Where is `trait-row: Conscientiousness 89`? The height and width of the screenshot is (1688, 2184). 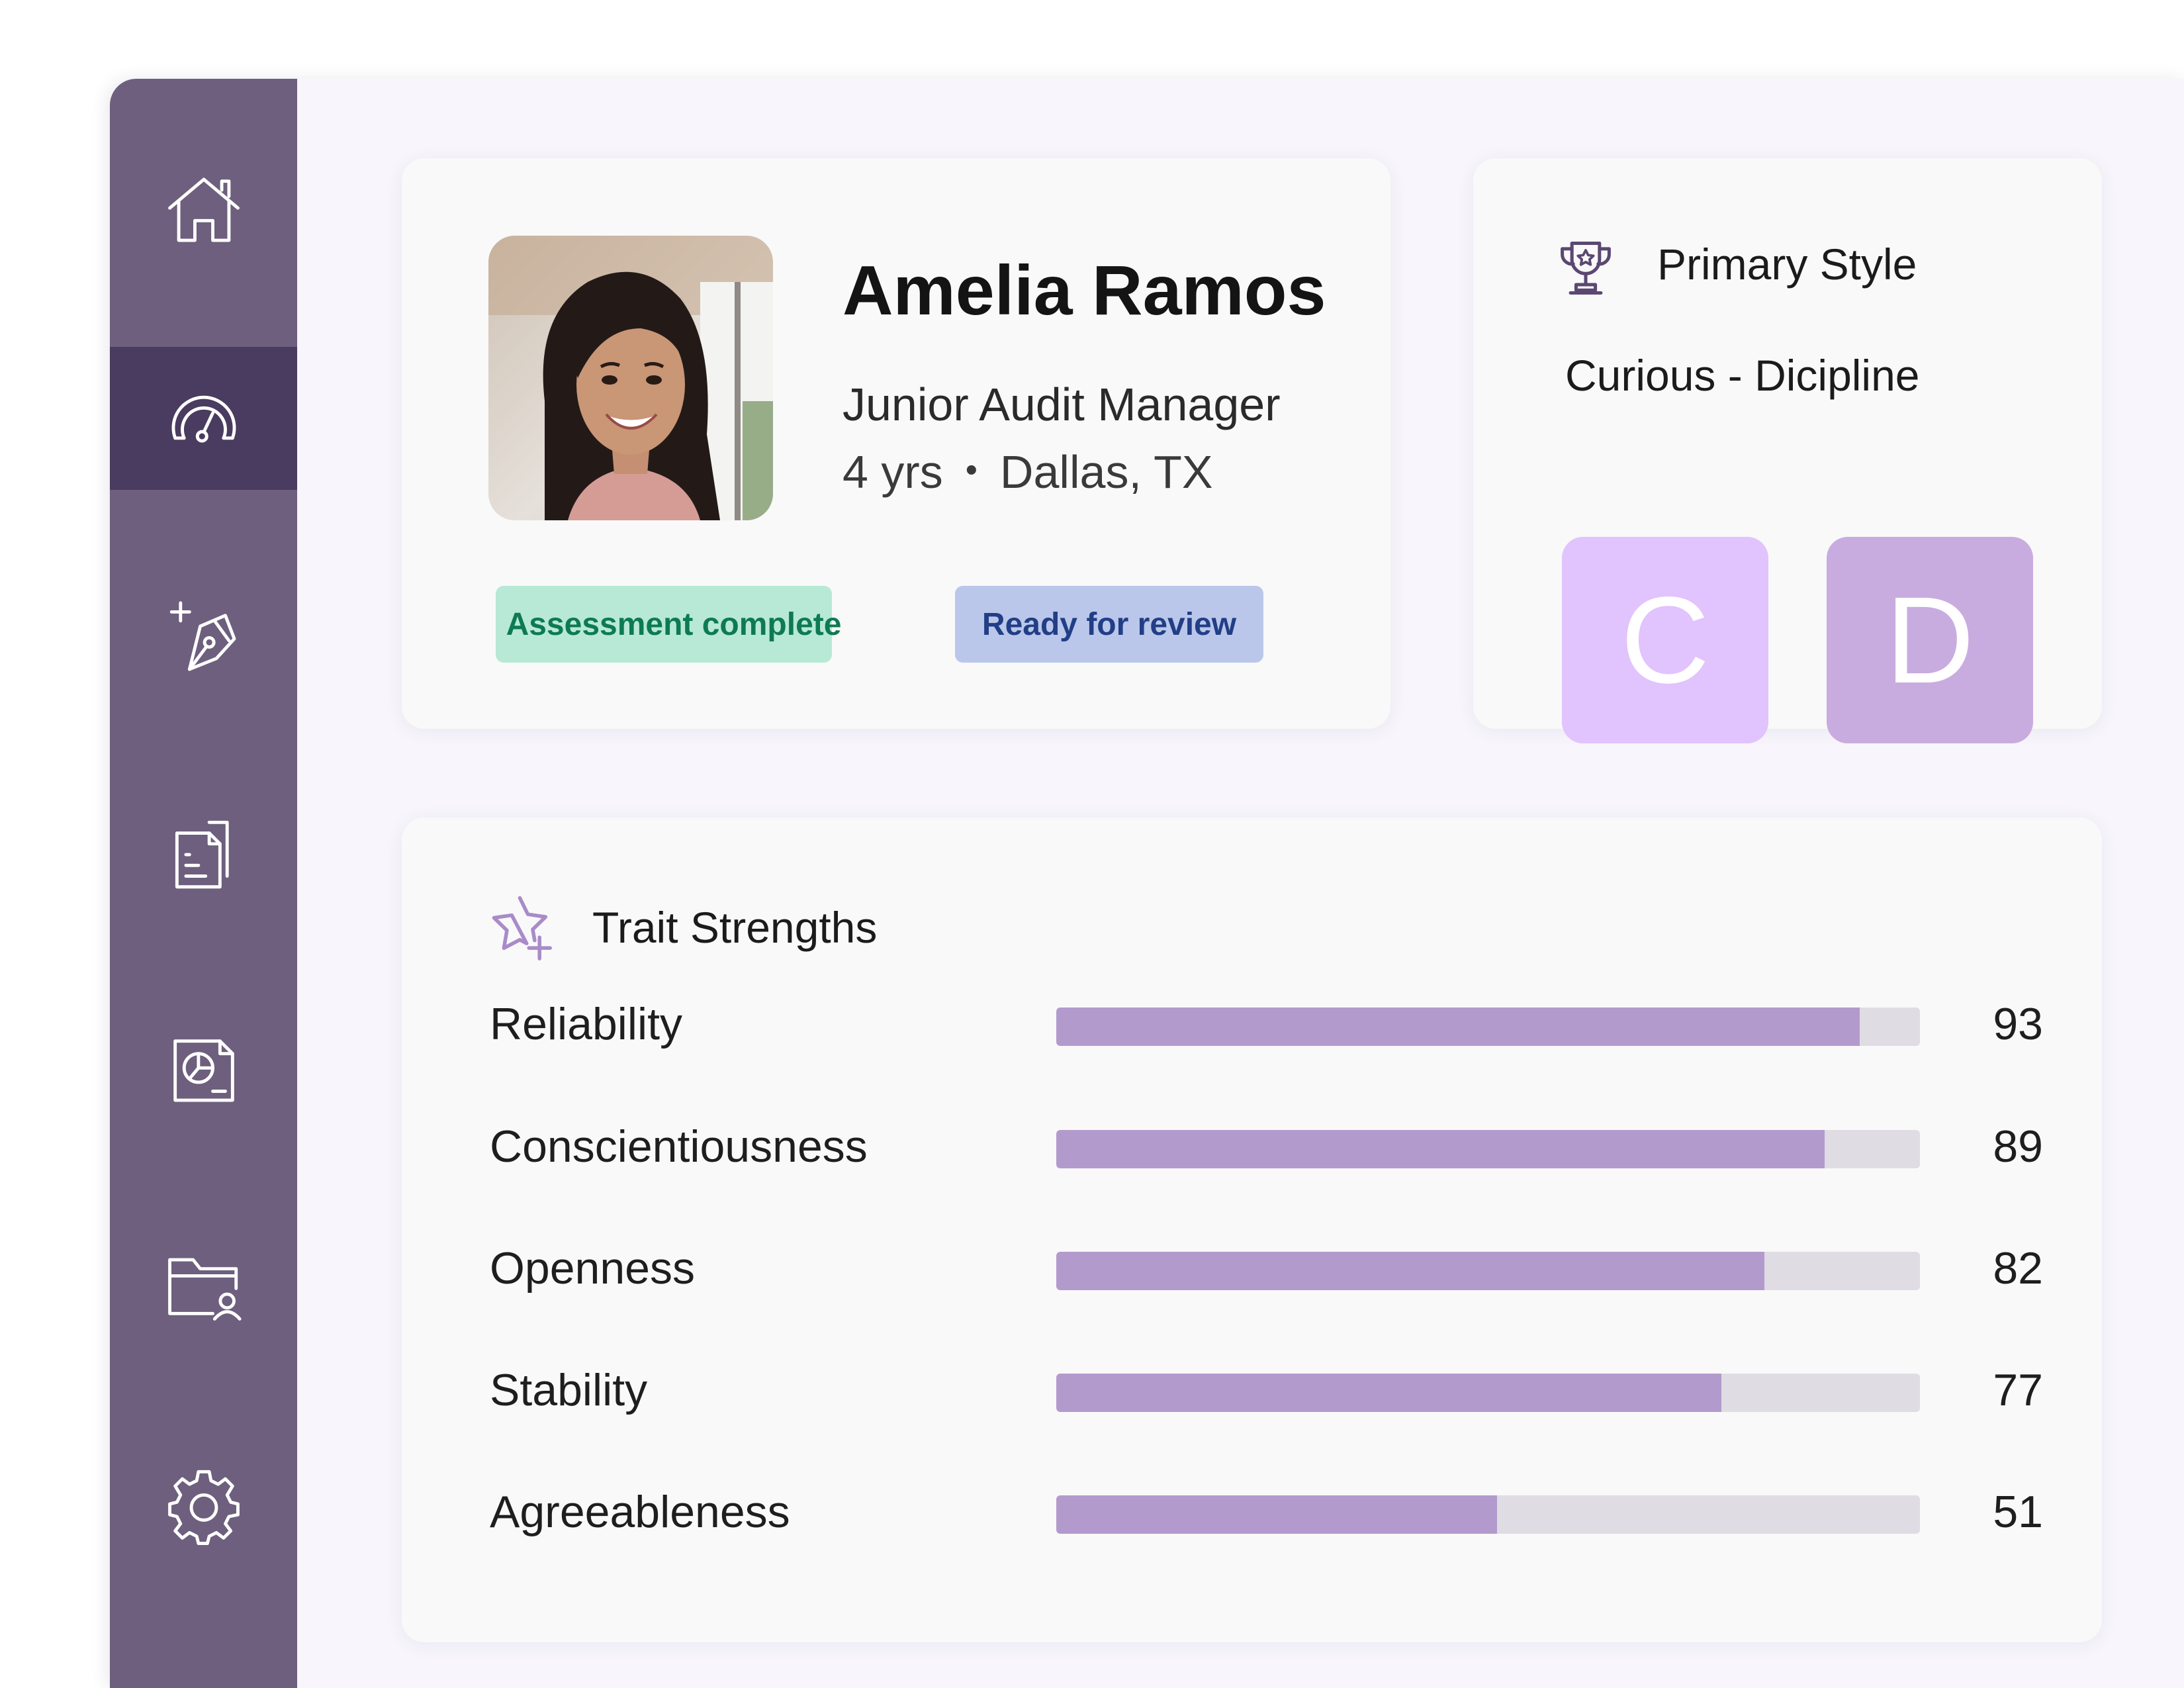
trait-row: Conscientiousness 89 is located at coordinates (1252, 1146).